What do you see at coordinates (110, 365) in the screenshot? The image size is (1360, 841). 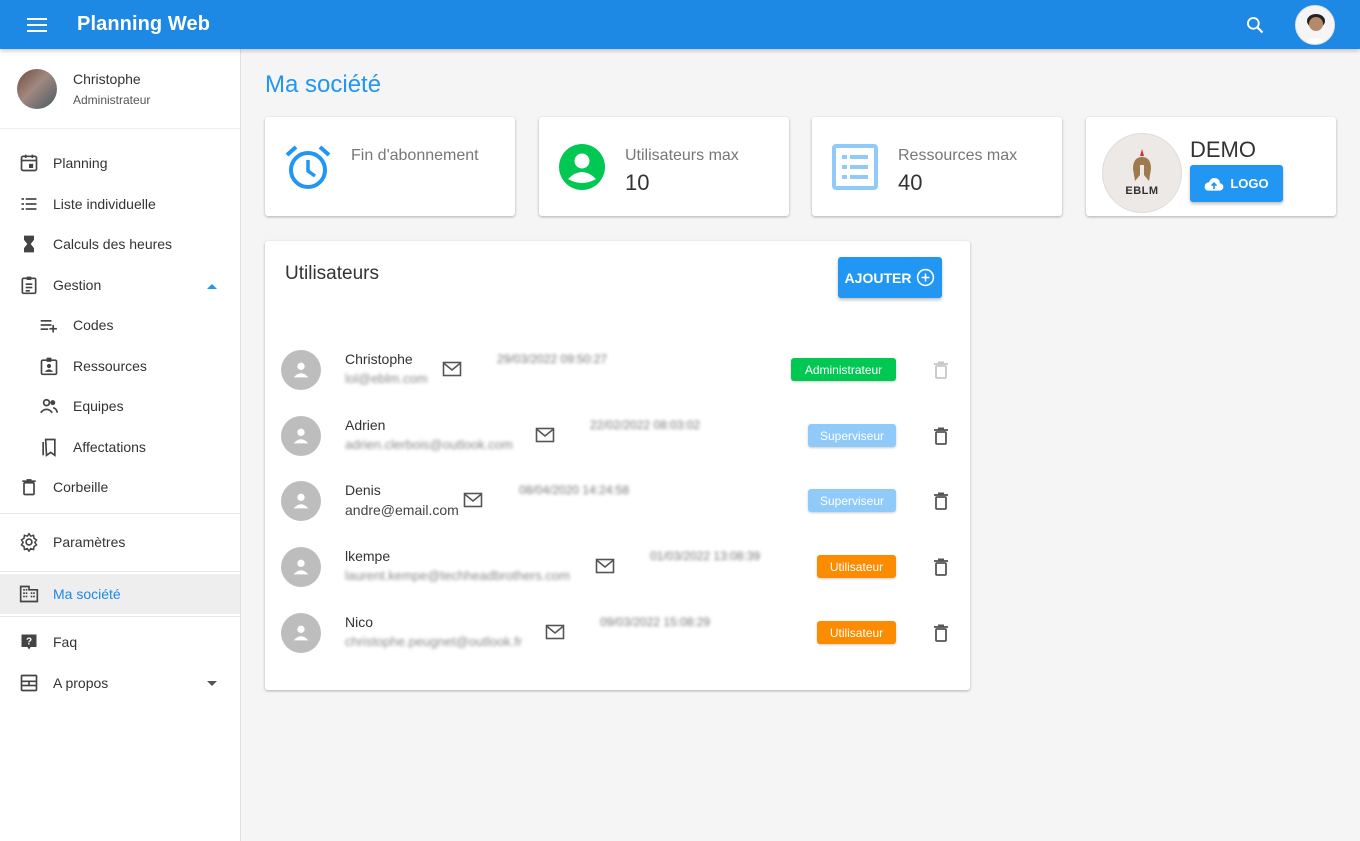 I see `sidebar-item-label: Ressources` at bounding box center [110, 365].